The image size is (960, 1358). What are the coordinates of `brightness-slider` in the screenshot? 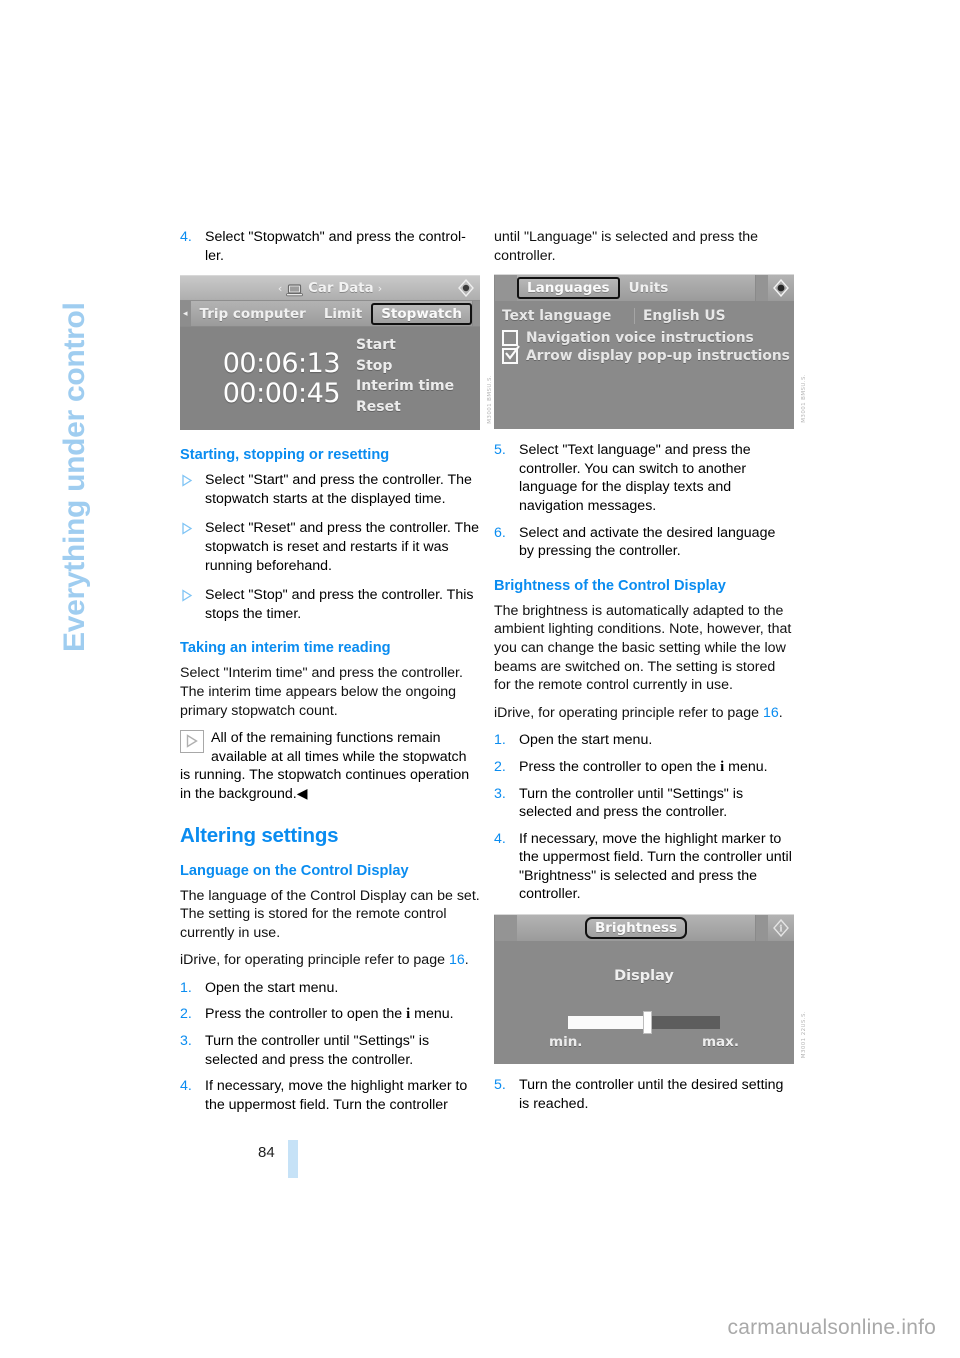 It's located at (644, 1023).